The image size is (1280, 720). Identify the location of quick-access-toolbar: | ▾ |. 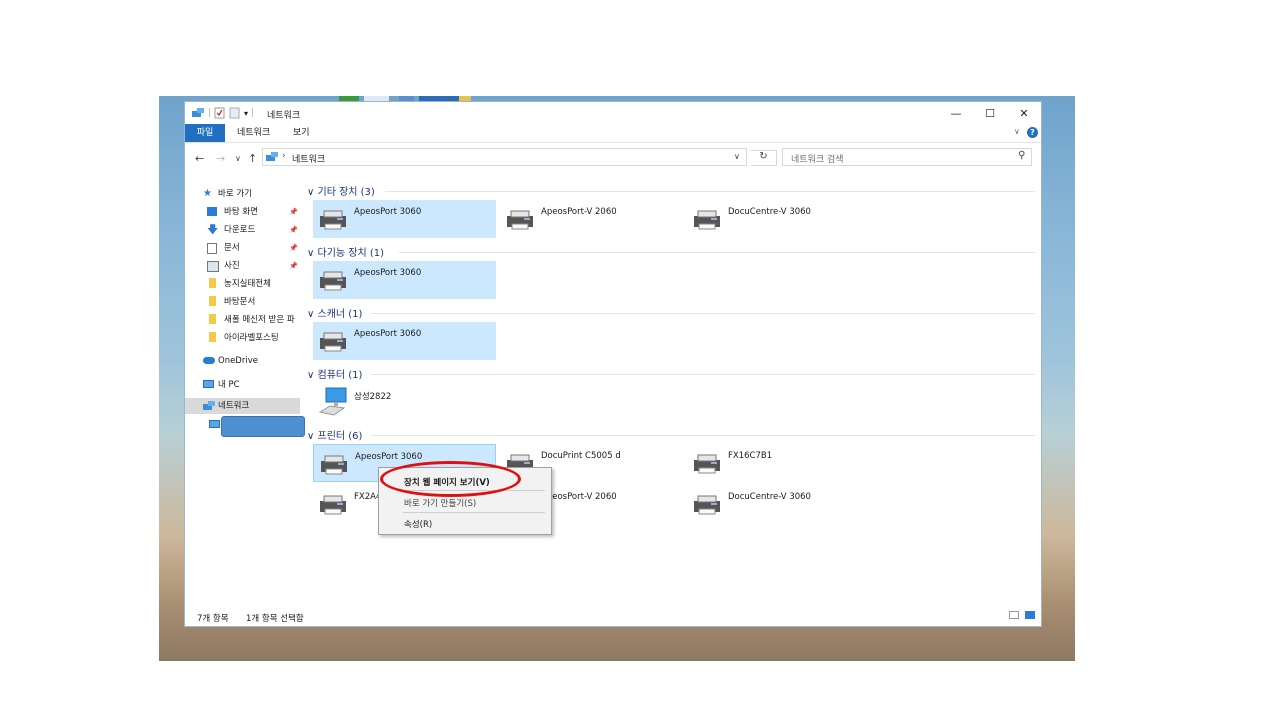
(222, 113).